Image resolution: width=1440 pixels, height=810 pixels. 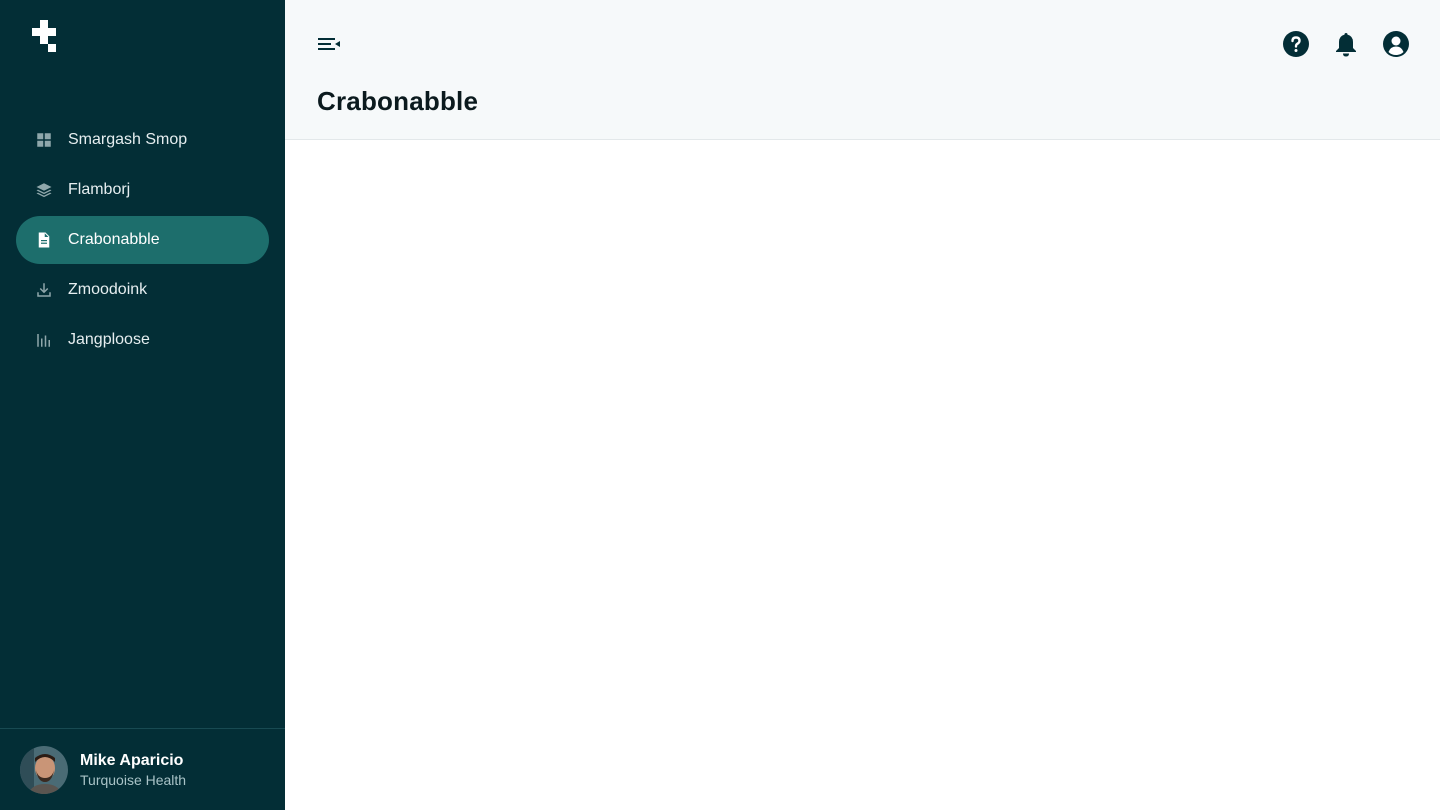 What do you see at coordinates (44, 190) in the screenshot?
I see `layers-icon` at bounding box center [44, 190].